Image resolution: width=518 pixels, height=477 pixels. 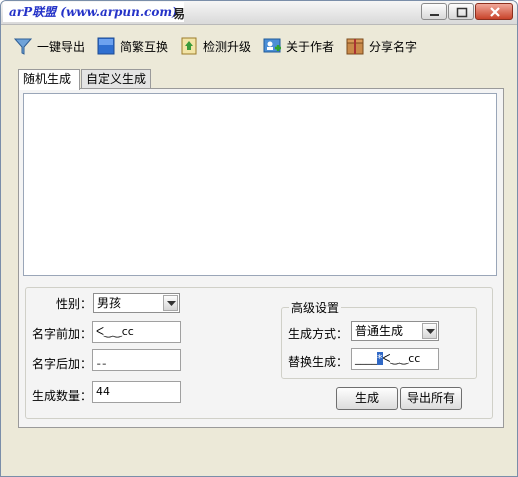 What do you see at coordinates (434, 15) in the screenshot?
I see `minimize-icon` at bounding box center [434, 15].